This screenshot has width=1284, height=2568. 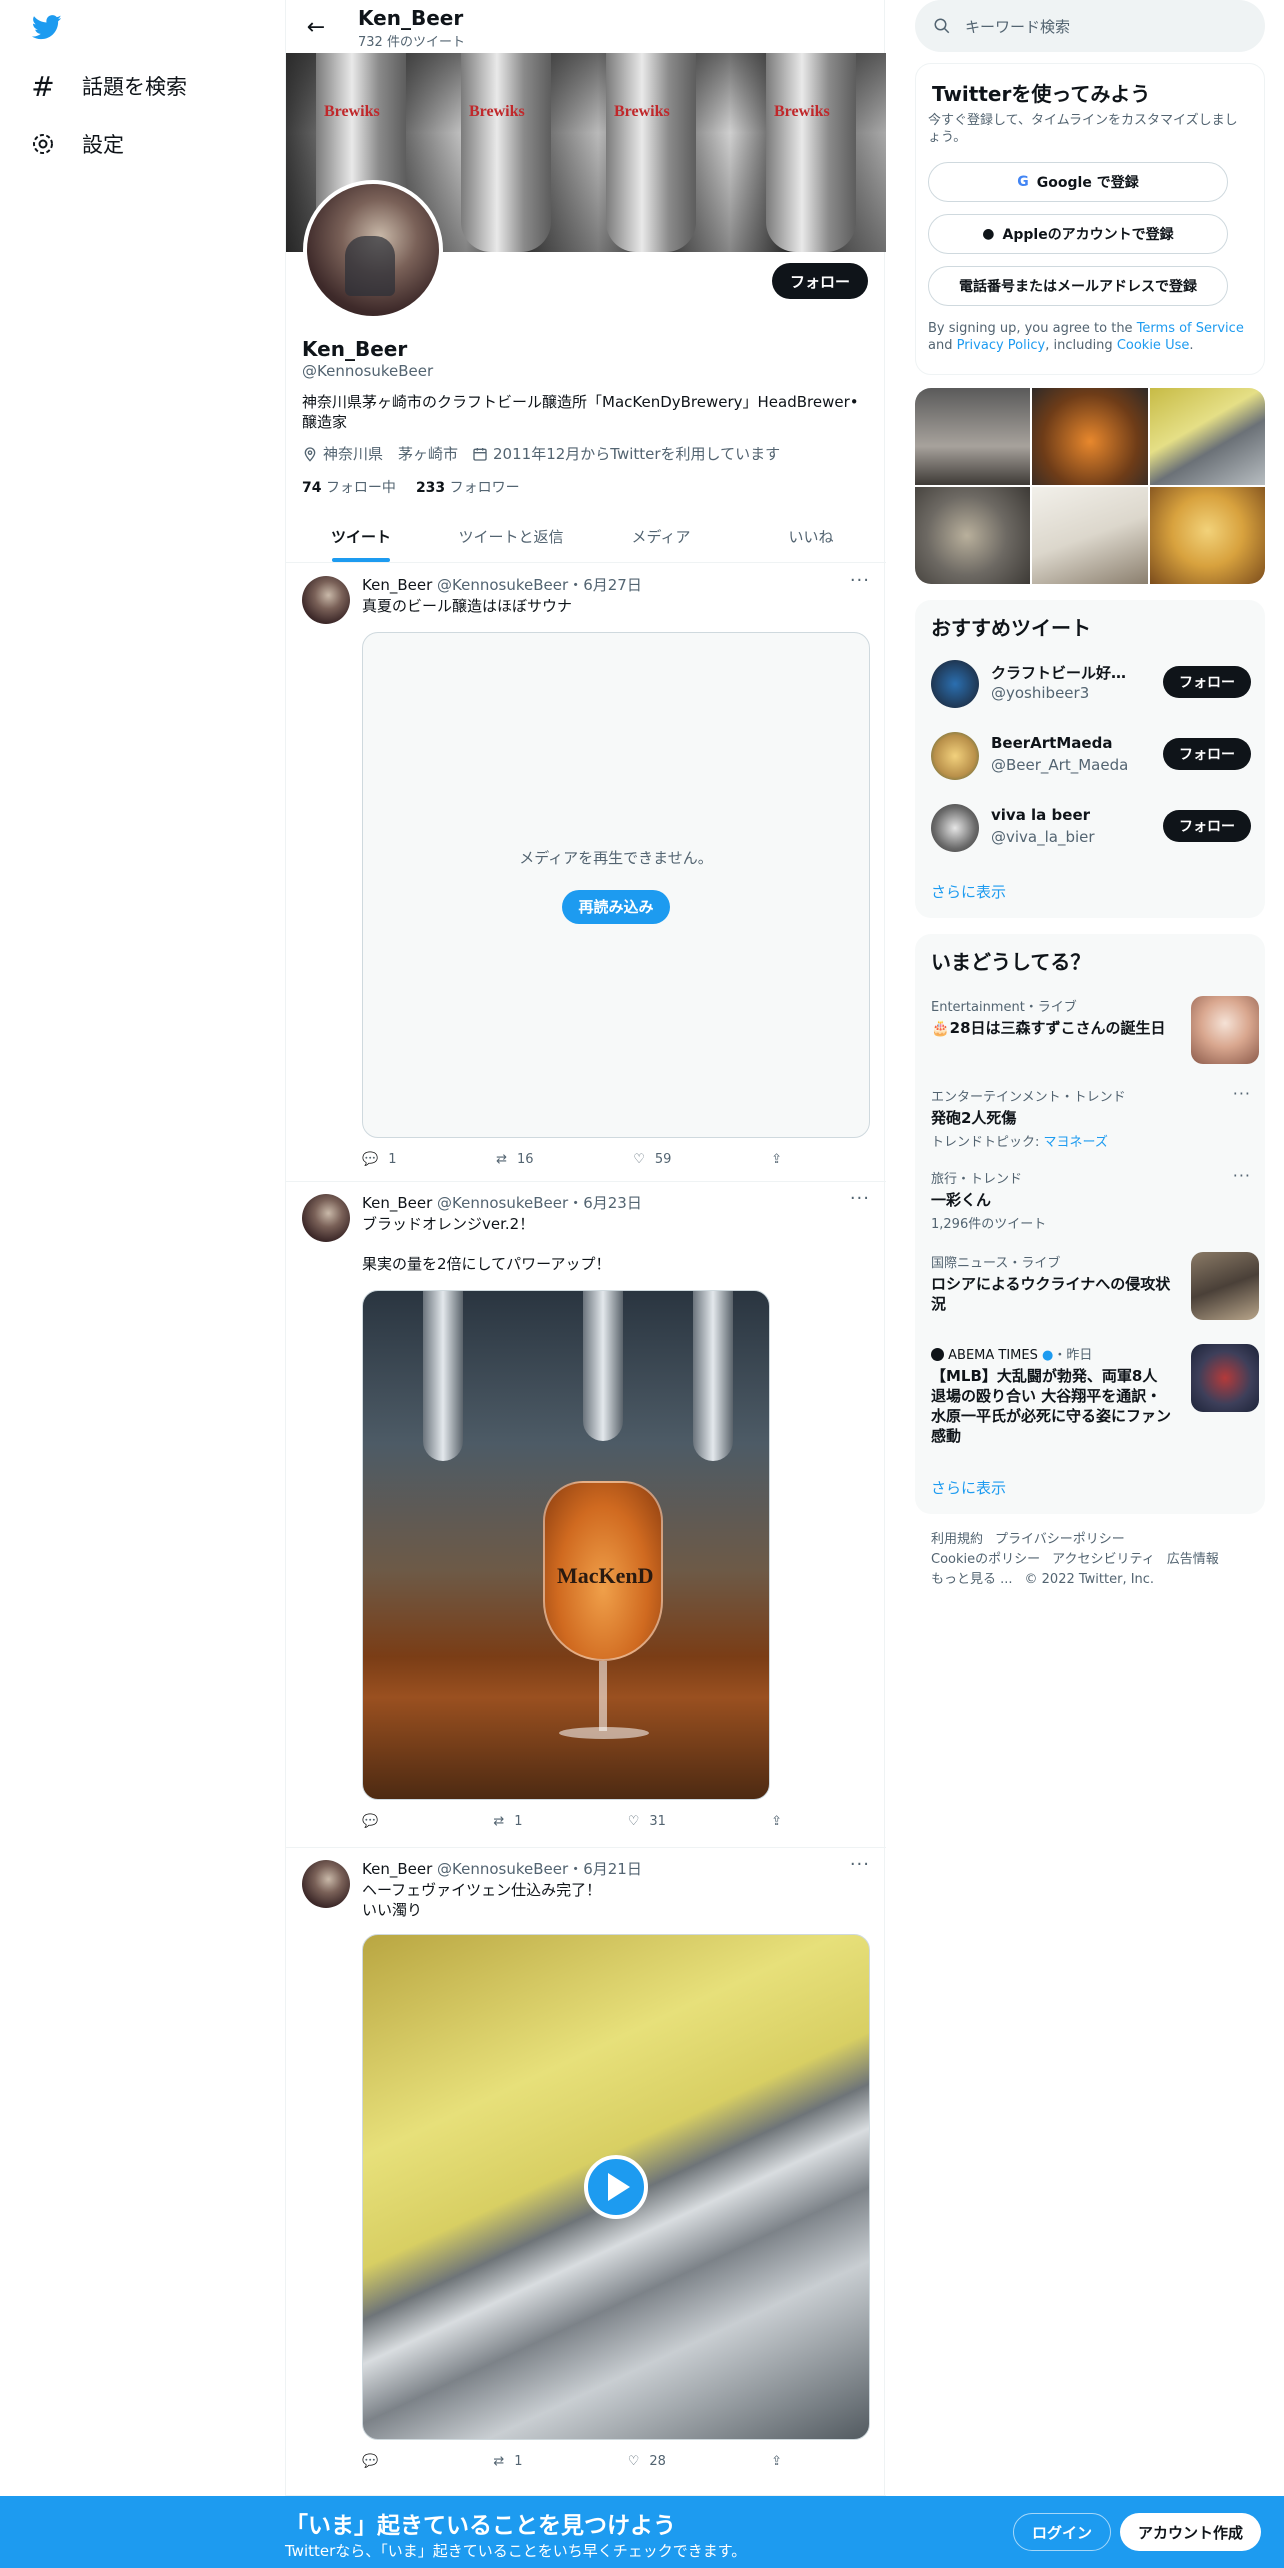 I want to click on create-account-button: アカウント作成, so click(x=1191, y=2532).